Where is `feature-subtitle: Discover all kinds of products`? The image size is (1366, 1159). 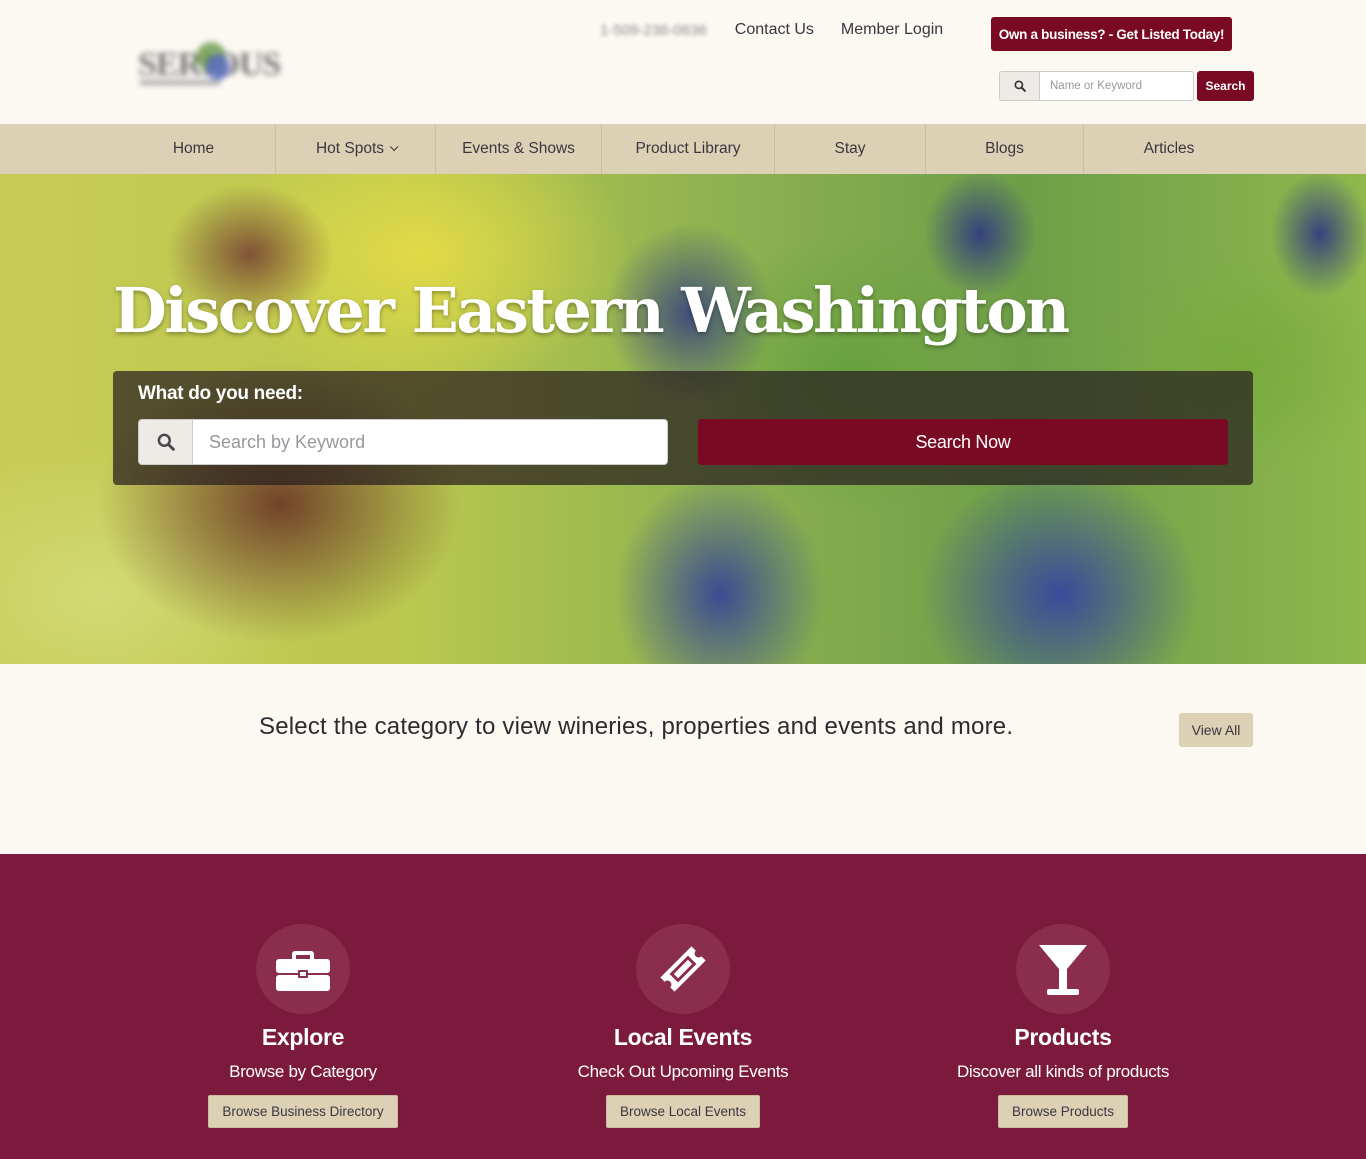
feature-subtitle: Discover all kinds of products is located at coordinates (1063, 1071).